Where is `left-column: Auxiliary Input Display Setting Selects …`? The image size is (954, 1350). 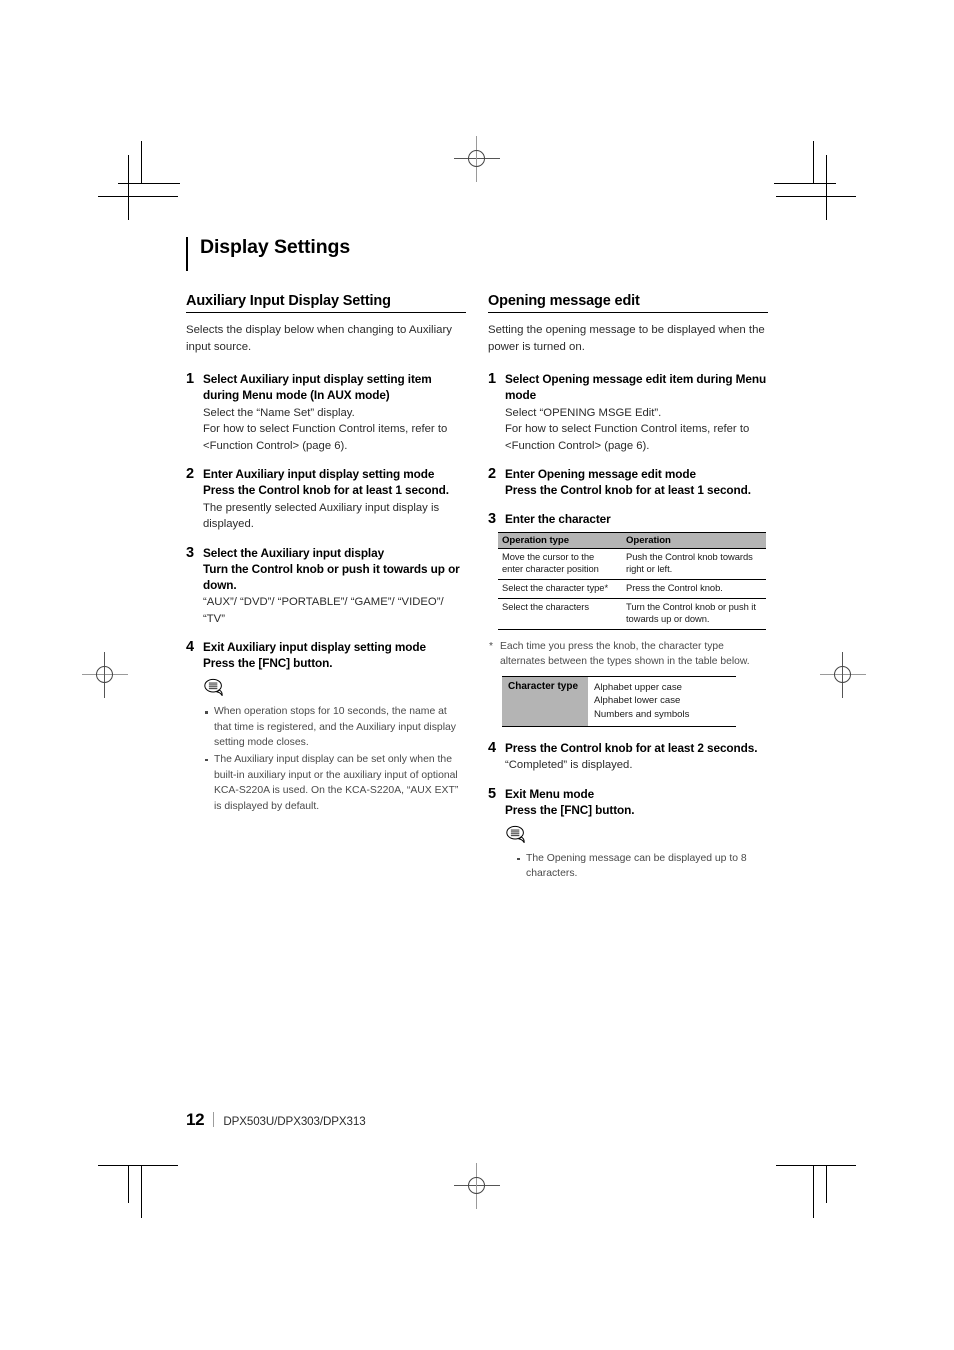
left-column: Auxiliary Input Display Setting Selects … is located at coordinates (326, 593).